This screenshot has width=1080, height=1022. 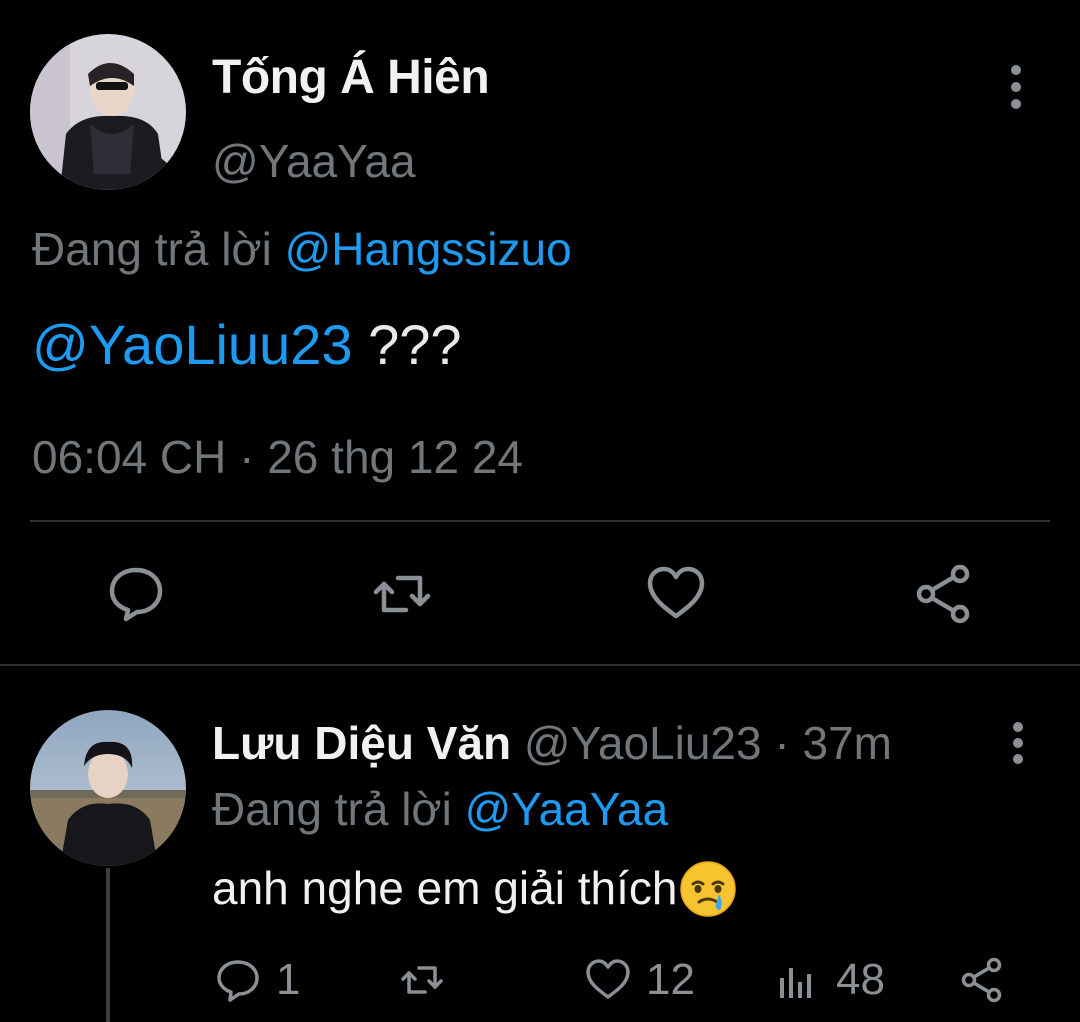 What do you see at coordinates (639, 980) in the screenshot?
I see `like-button: 12` at bounding box center [639, 980].